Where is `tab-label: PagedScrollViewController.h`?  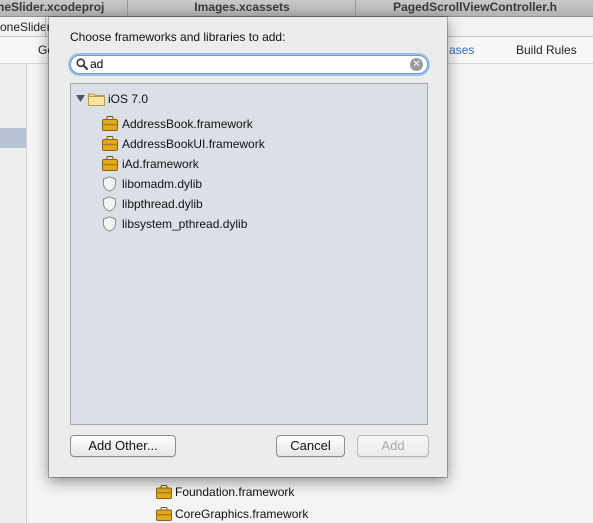 tab-label: PagedScrollViewController.h is located at coordinates (475, 7).